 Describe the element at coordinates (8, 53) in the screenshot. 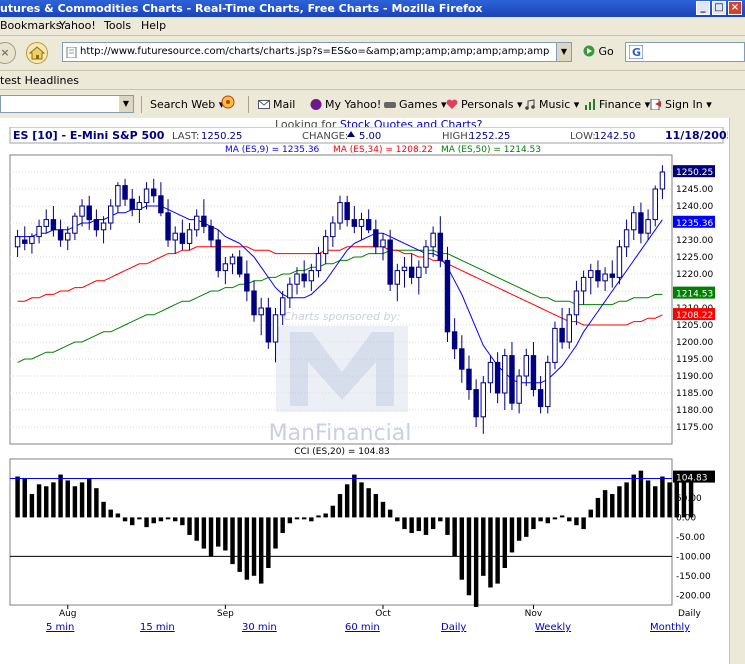

I see `stop-button: ×` at that location.